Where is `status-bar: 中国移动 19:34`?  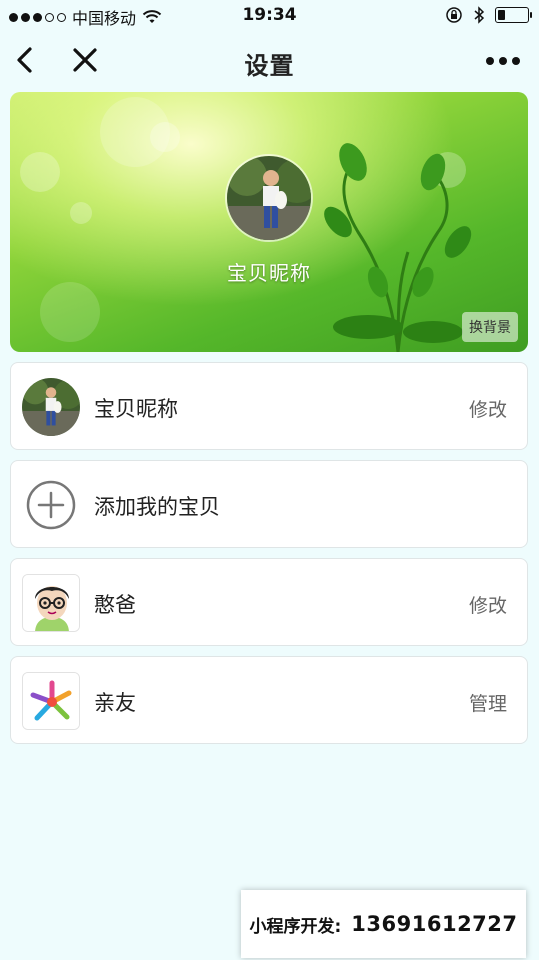 status-bar: 中国移动 19:34 is located at coordinates (269, 15).